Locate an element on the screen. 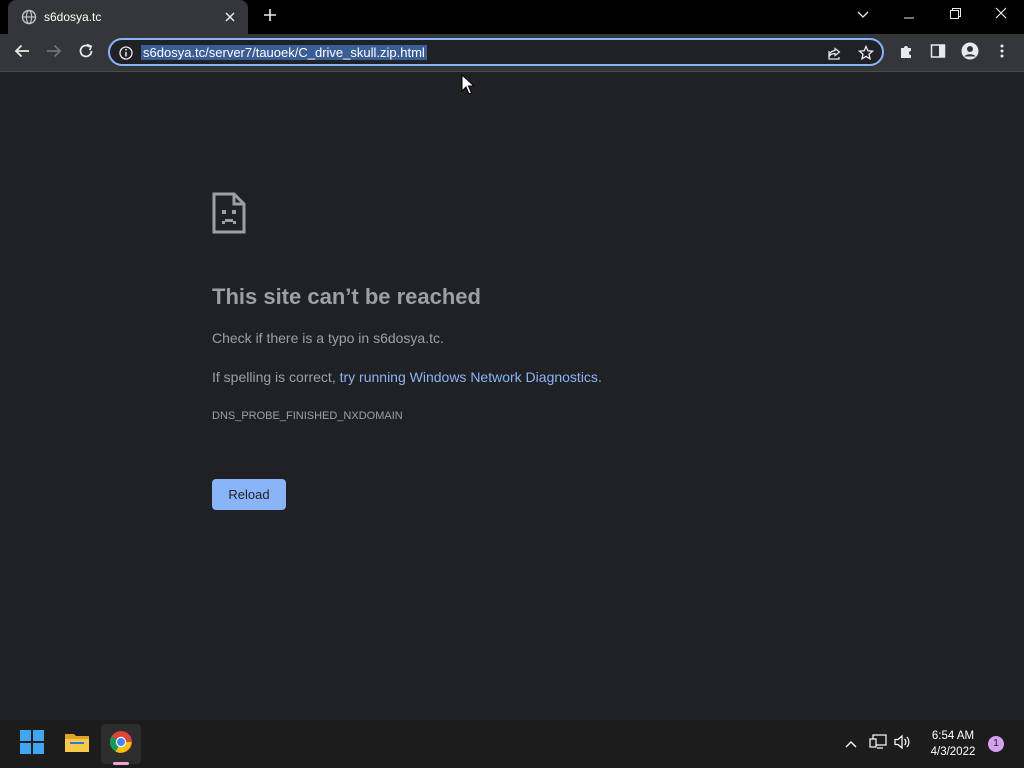 The height and width of the screenshot is (768, 1024). clock-time: 6:54 AM is located at coordinates (953, 736).